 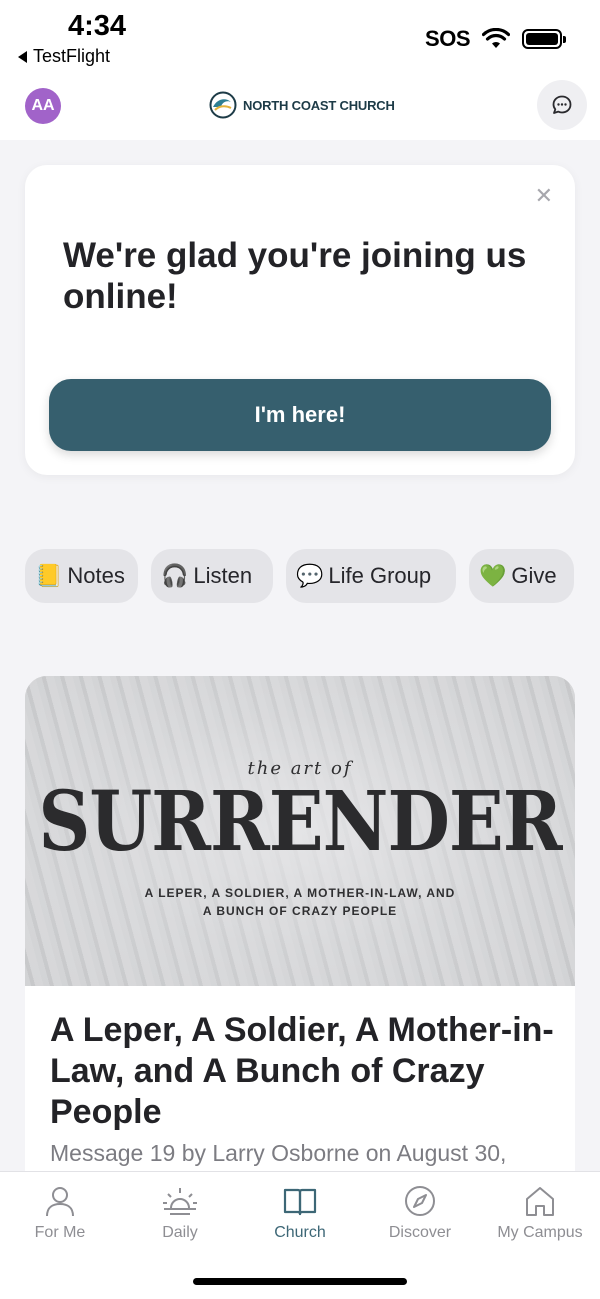 I want to click on art-subtitle-line1: A LEPER, A SOLDIER, A MOTHER-IN-LAW, AND, so click(x=300, y=893).